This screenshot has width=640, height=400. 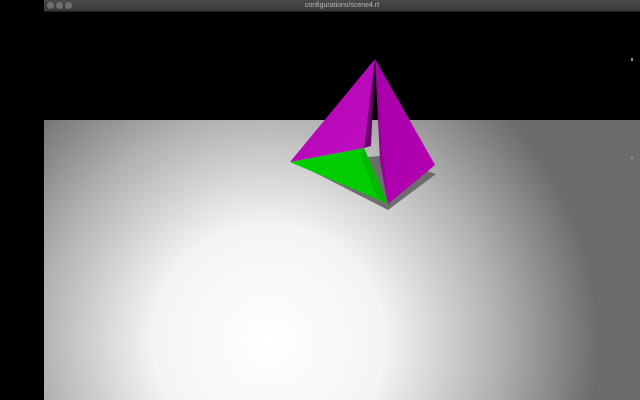 What do you see at coordinates (632, 157) in the screenshot?
I see `edge-marker-bottom` at bounding box center [632, 157].